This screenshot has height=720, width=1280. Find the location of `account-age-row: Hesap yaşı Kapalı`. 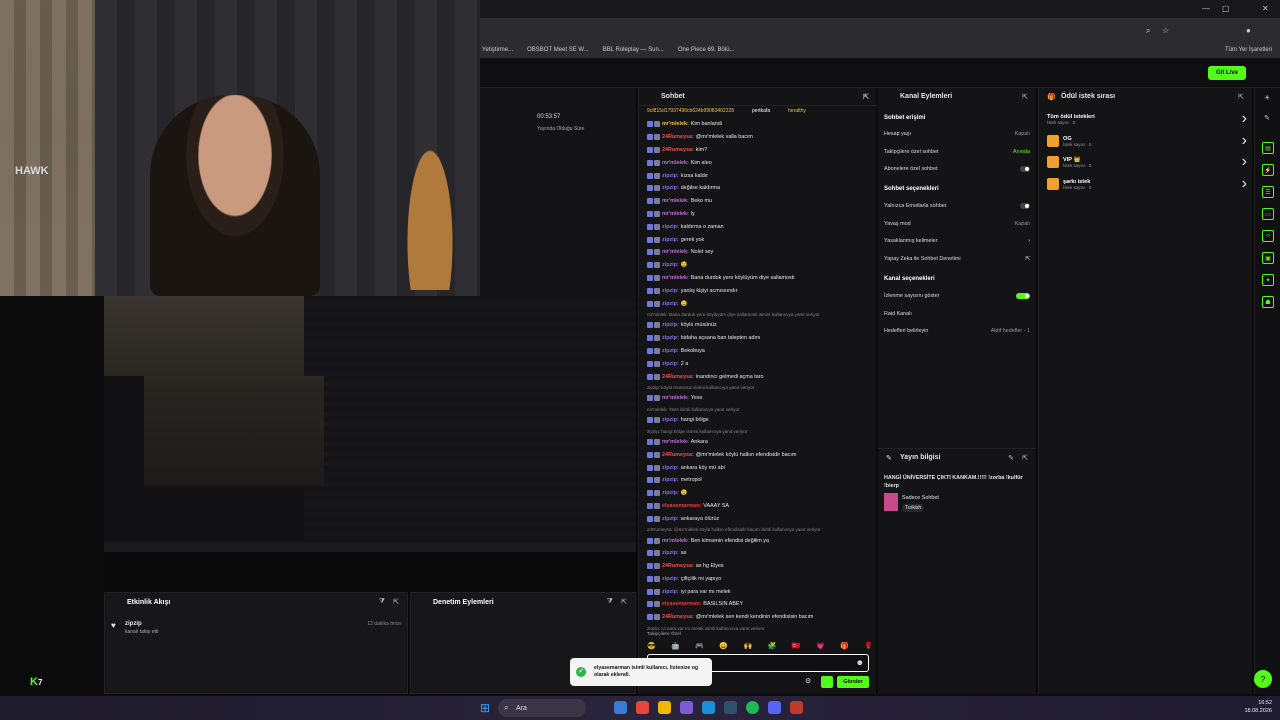

account-age-row: Hesap yaşı Kapalı is located at coordinates (957, 134).